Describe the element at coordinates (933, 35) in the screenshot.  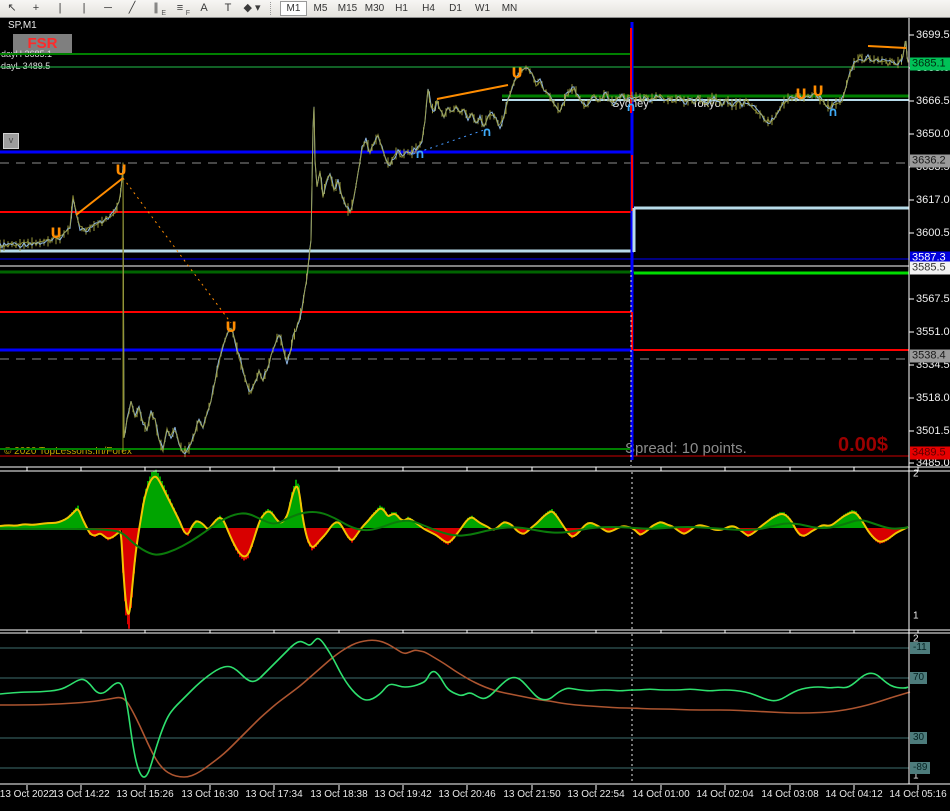
I see `price-tick-label: 3699.5` at that location.